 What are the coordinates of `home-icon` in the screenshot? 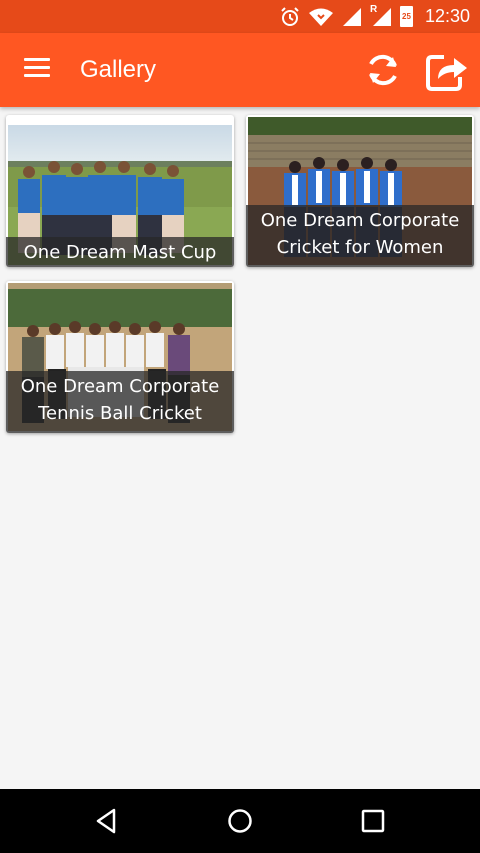 It's located at (240, 821).